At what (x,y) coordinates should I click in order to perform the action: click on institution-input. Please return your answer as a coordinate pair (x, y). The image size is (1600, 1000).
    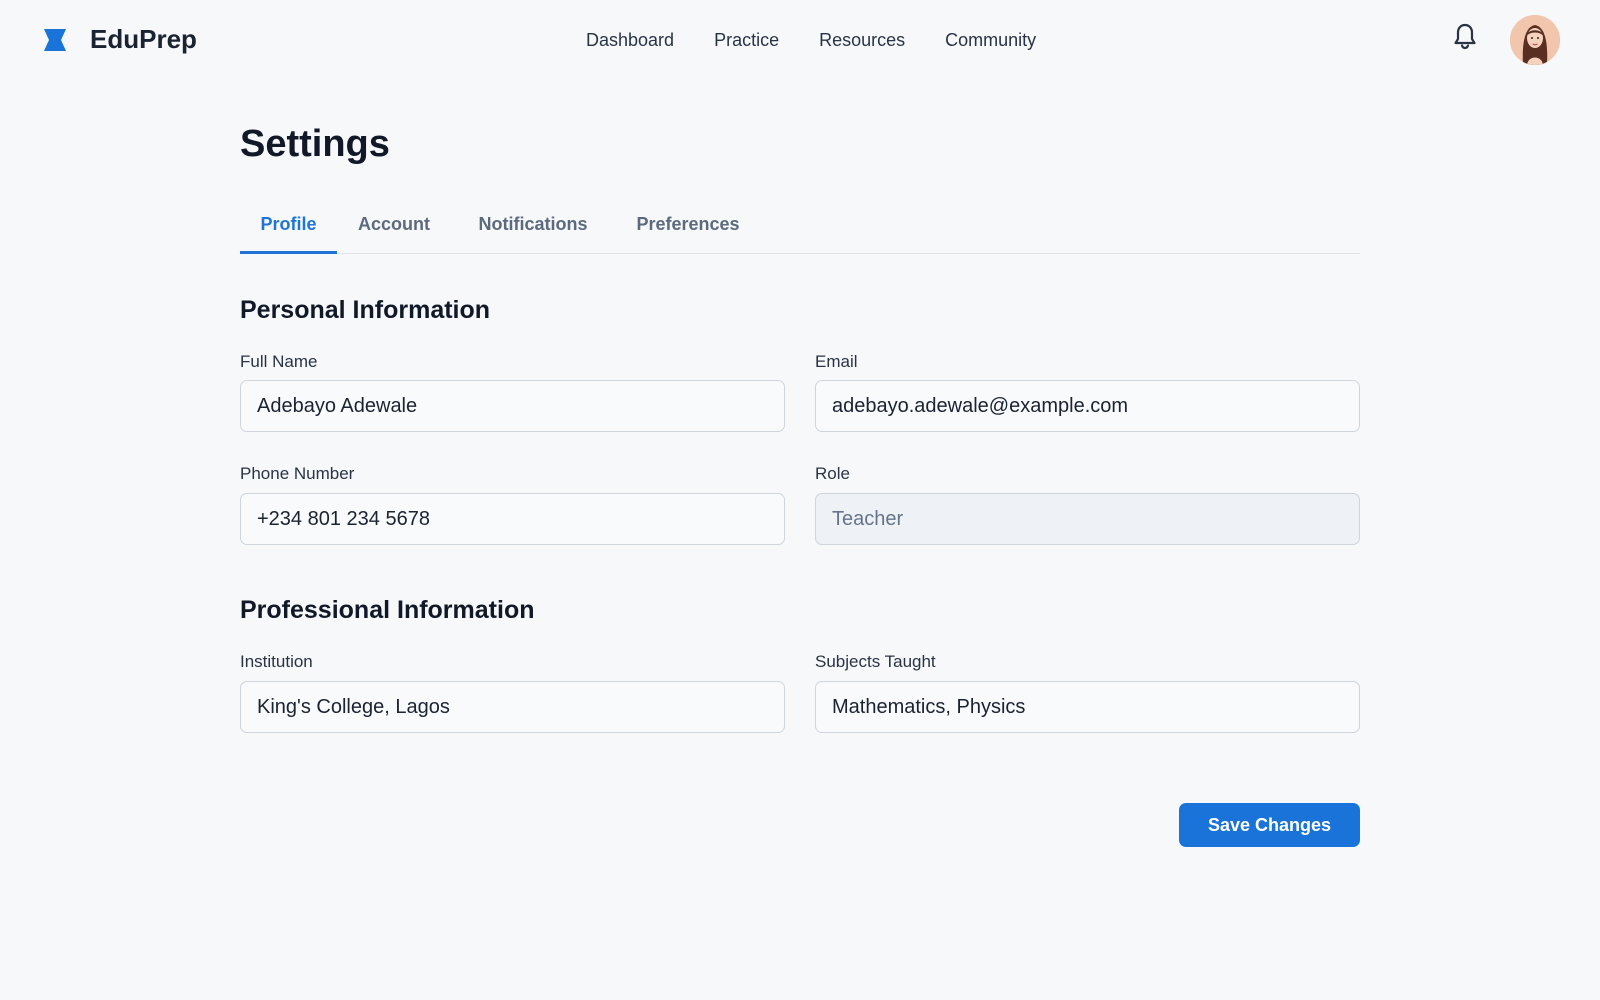
    Looking at the image, I should click on (512, 707).